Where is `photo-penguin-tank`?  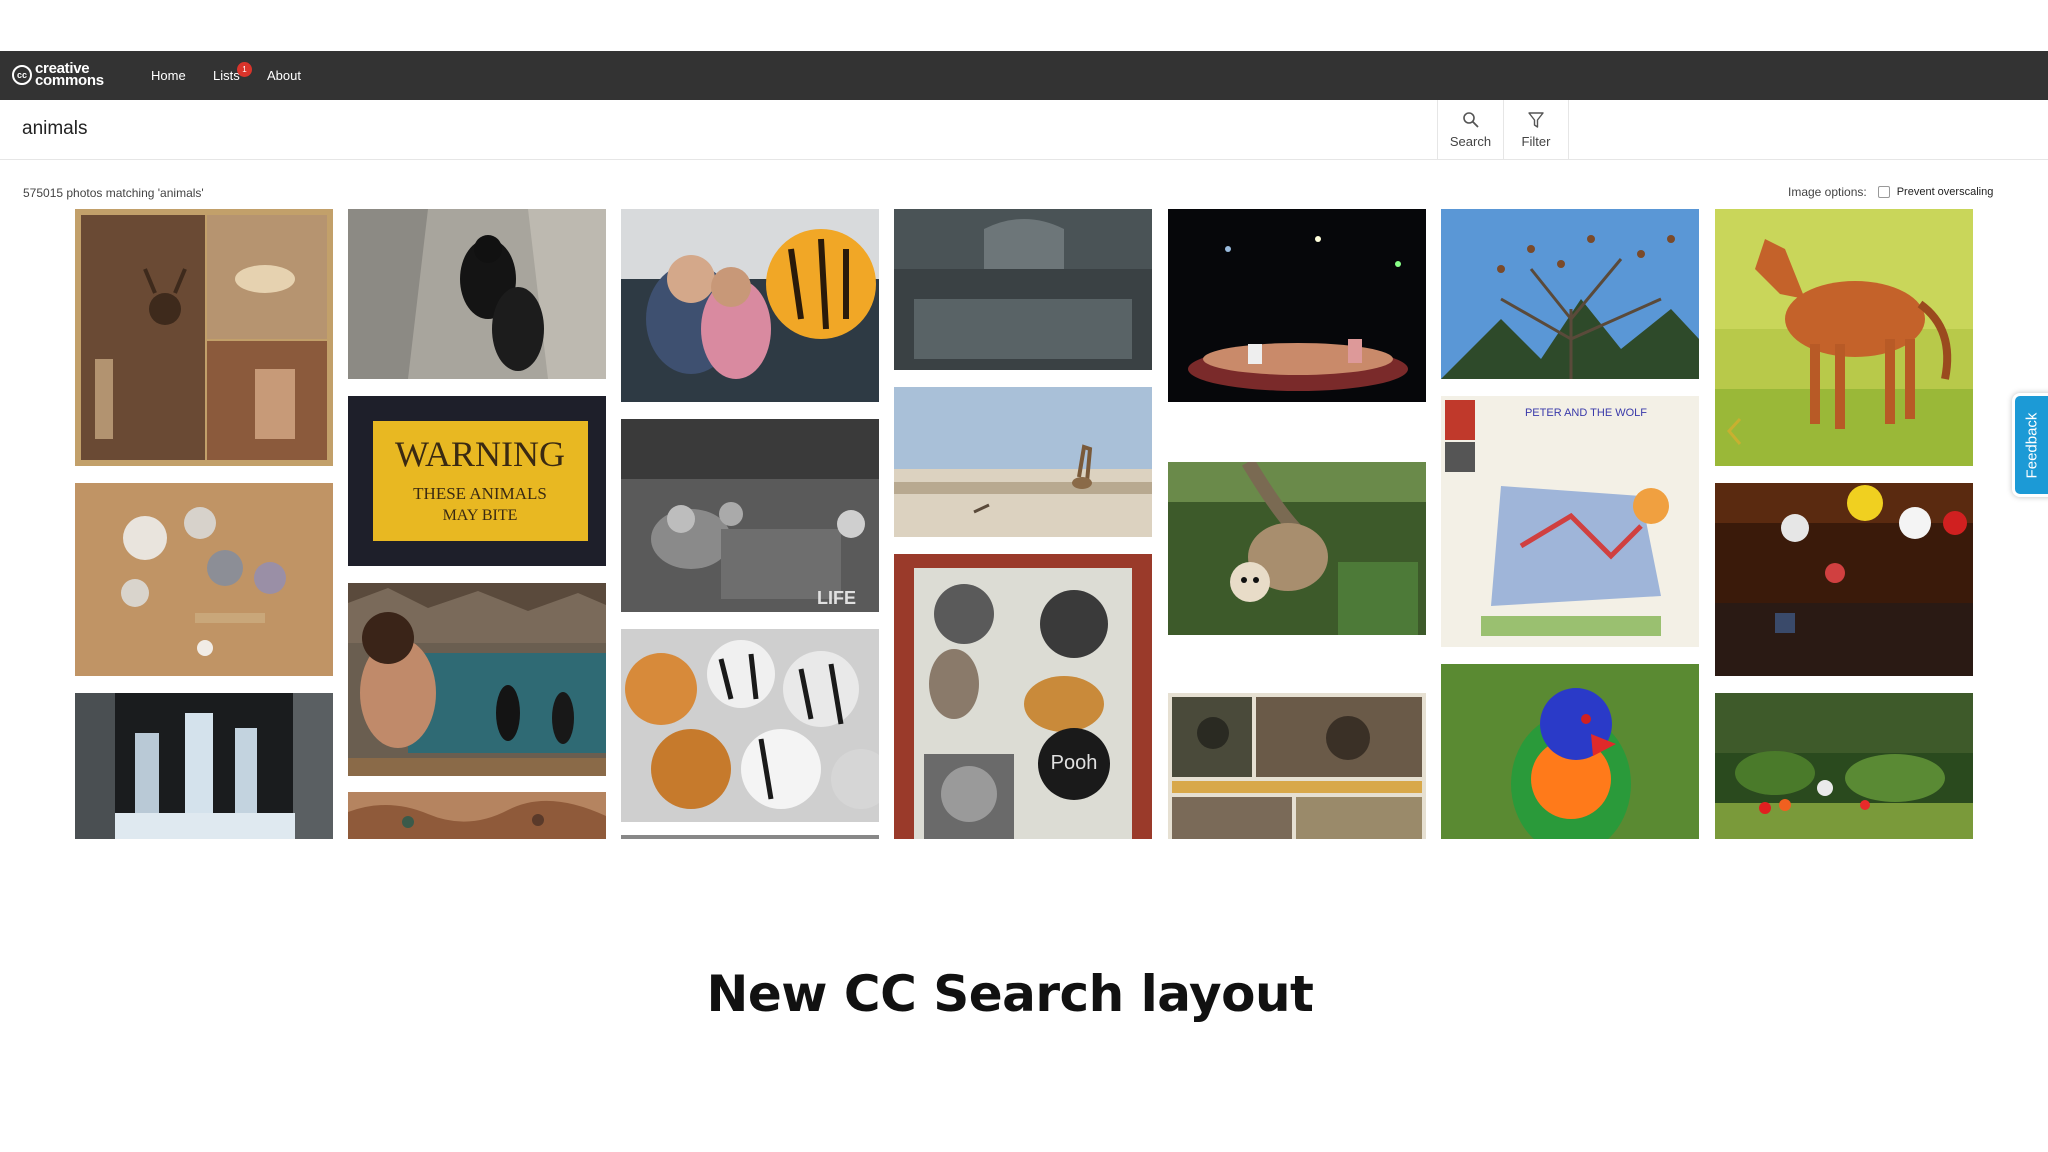
photo-penguin-tank is located at coordinates (477, 679).